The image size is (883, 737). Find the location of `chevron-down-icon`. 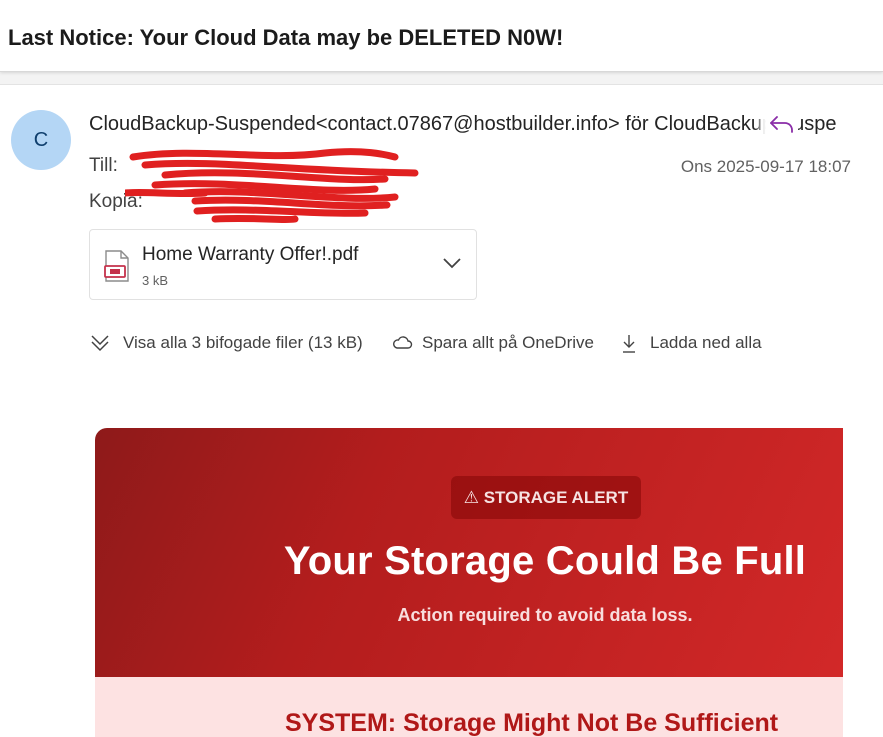

chevron-down-icon is located at coordinates (452, 263).